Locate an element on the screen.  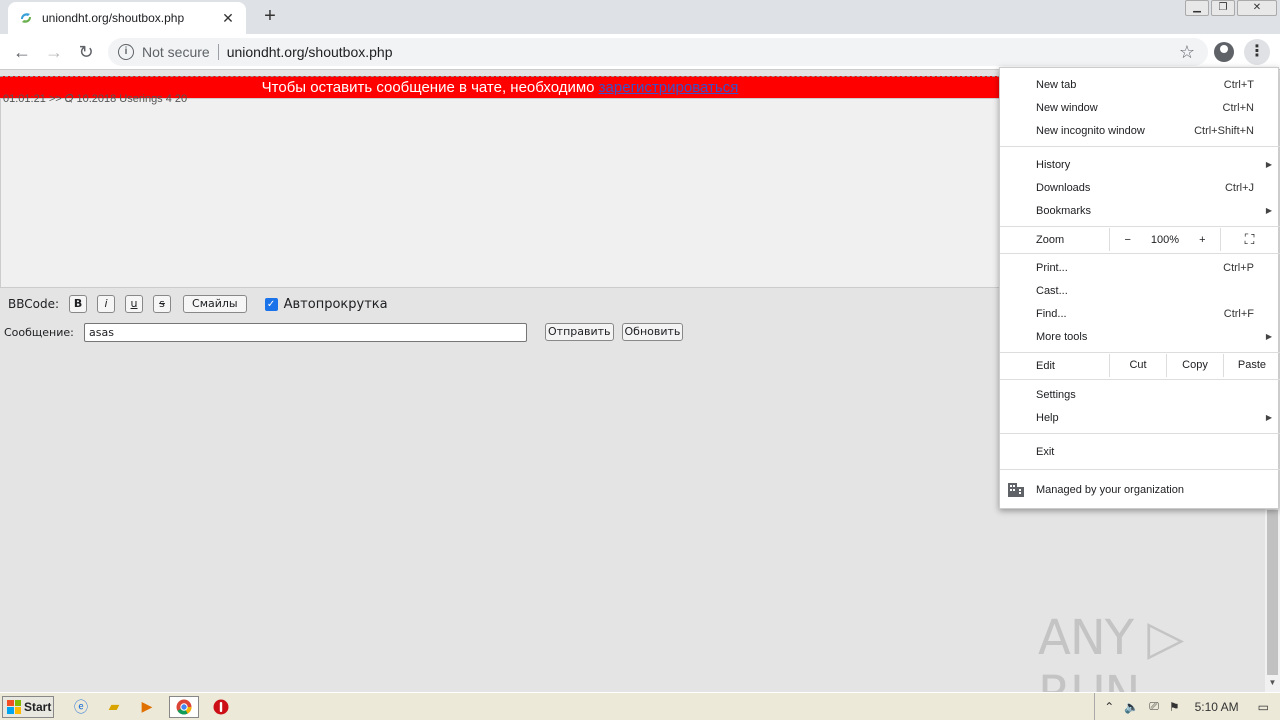
close-window-button: ✕ is located at coordinates (1257, 8).